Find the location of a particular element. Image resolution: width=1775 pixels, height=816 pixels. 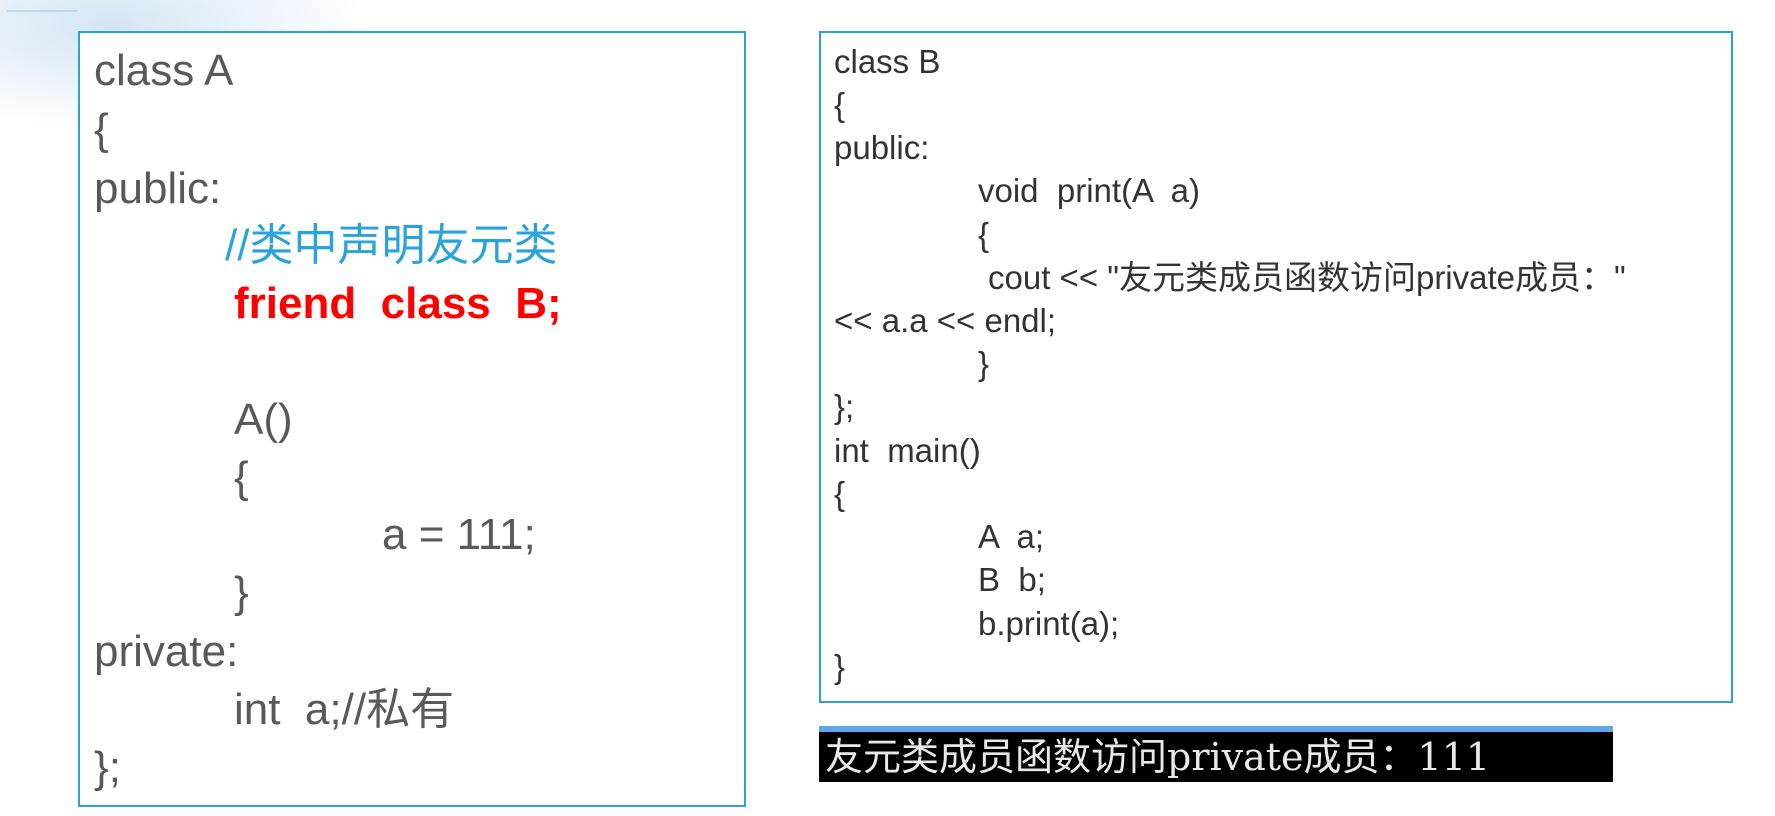

code-line: cout << "友元类成员函数访问private成员：" is located at coordinates (1307, 277).